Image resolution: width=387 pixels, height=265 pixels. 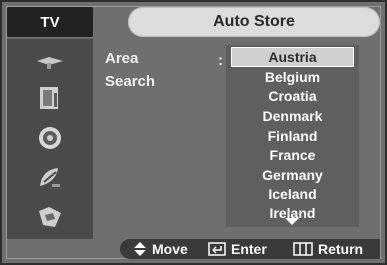 I want to click on search-label: Search, so click(x=130, y=81).